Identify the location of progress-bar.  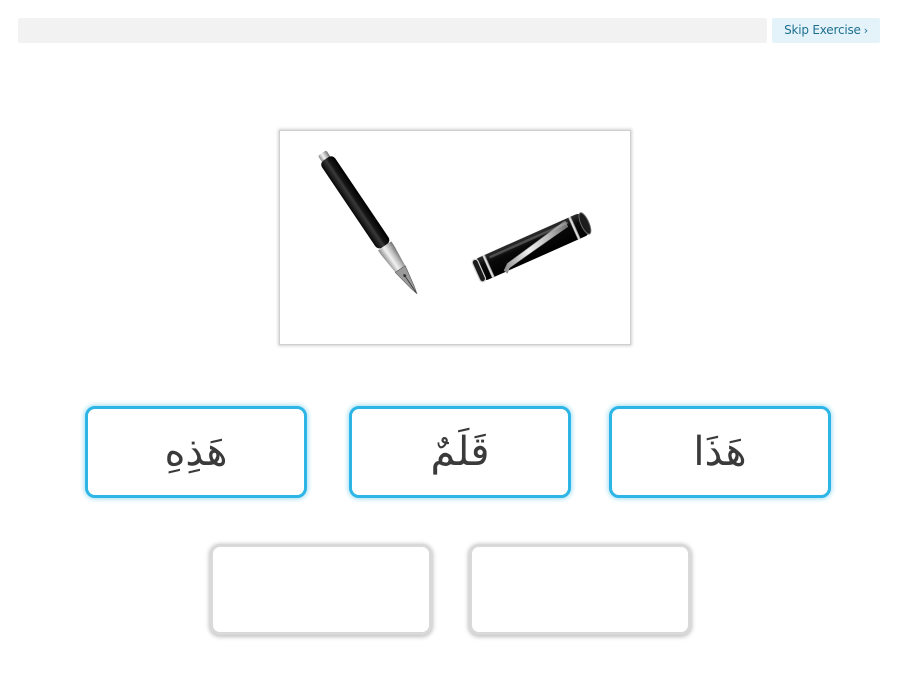
(392, 30).